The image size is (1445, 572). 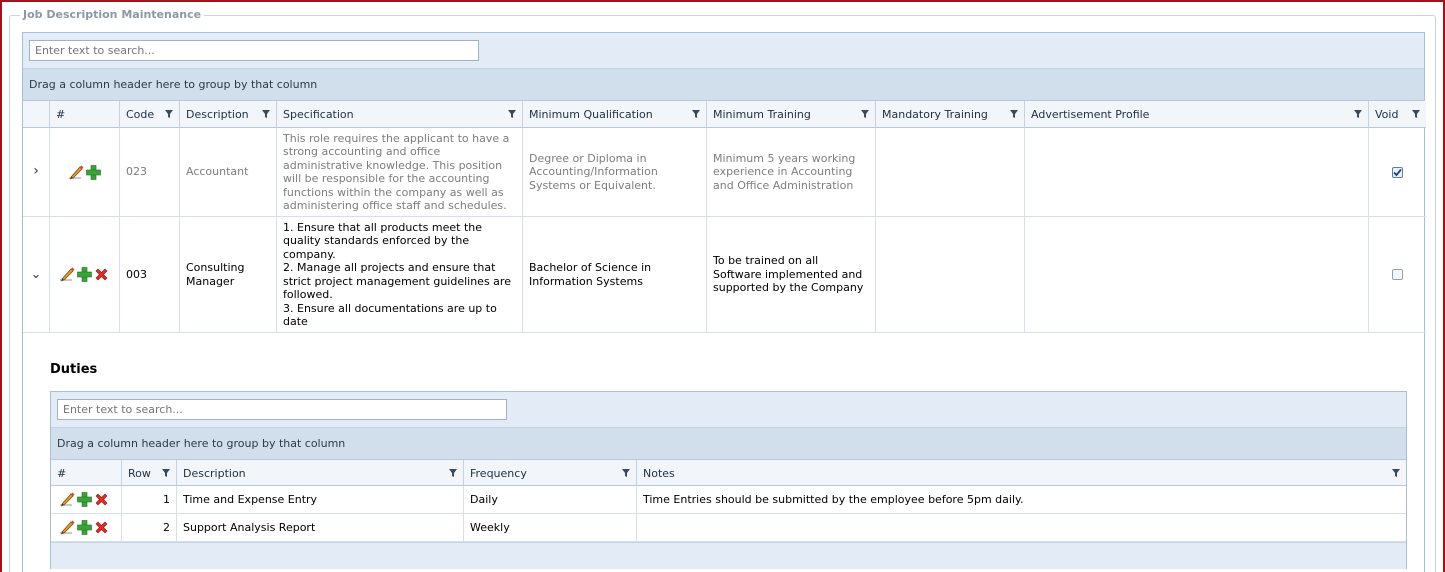 What do you see at coordinates (320, 528) in the screenshot?
I see `duties-cell-description: Support Analysis Report` at bounding box center [320, 528].